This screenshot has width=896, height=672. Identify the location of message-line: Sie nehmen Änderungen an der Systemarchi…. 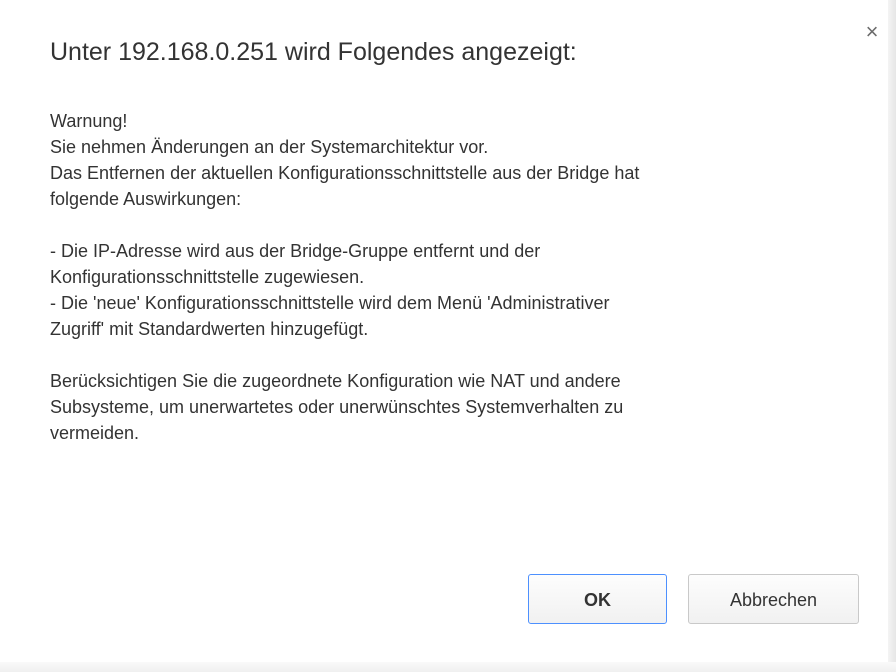
(269, 147).